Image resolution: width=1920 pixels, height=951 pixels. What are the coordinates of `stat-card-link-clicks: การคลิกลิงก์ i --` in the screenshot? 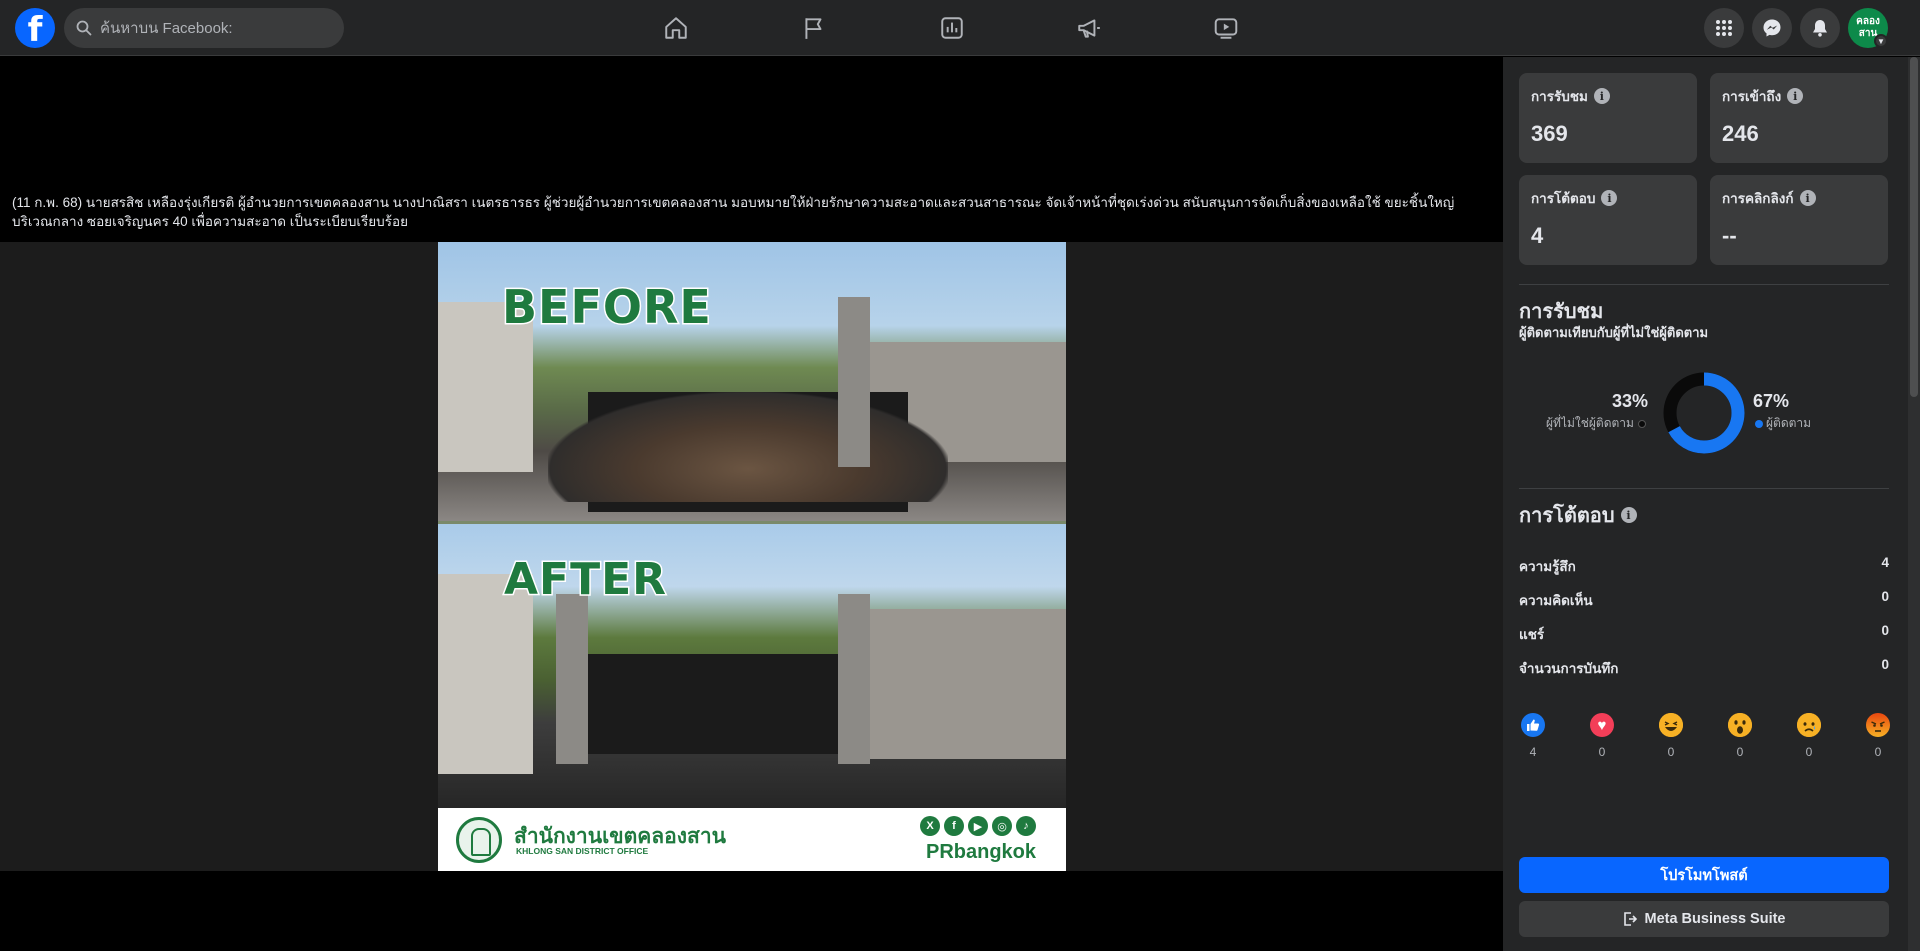 It's located at (1799, 220).